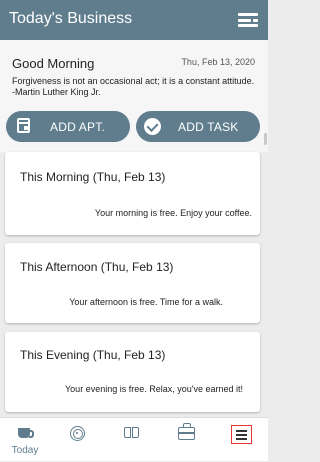 This screenshot has width=320, height=462. I want to click on section-title: This Morning (Thu, Feb 13), so click(93, 177).